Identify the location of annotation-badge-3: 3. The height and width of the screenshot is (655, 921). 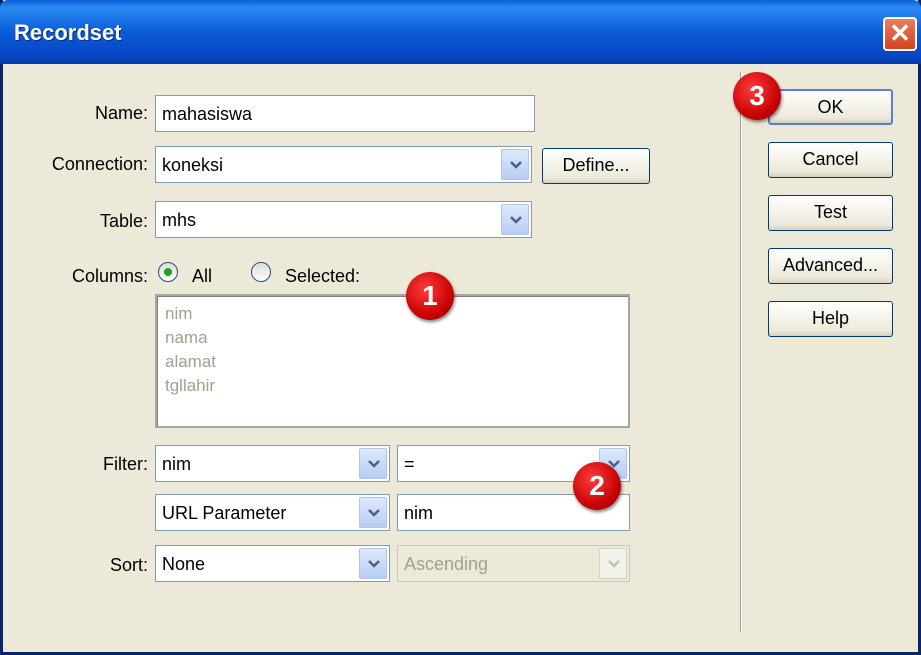
(757, 96).